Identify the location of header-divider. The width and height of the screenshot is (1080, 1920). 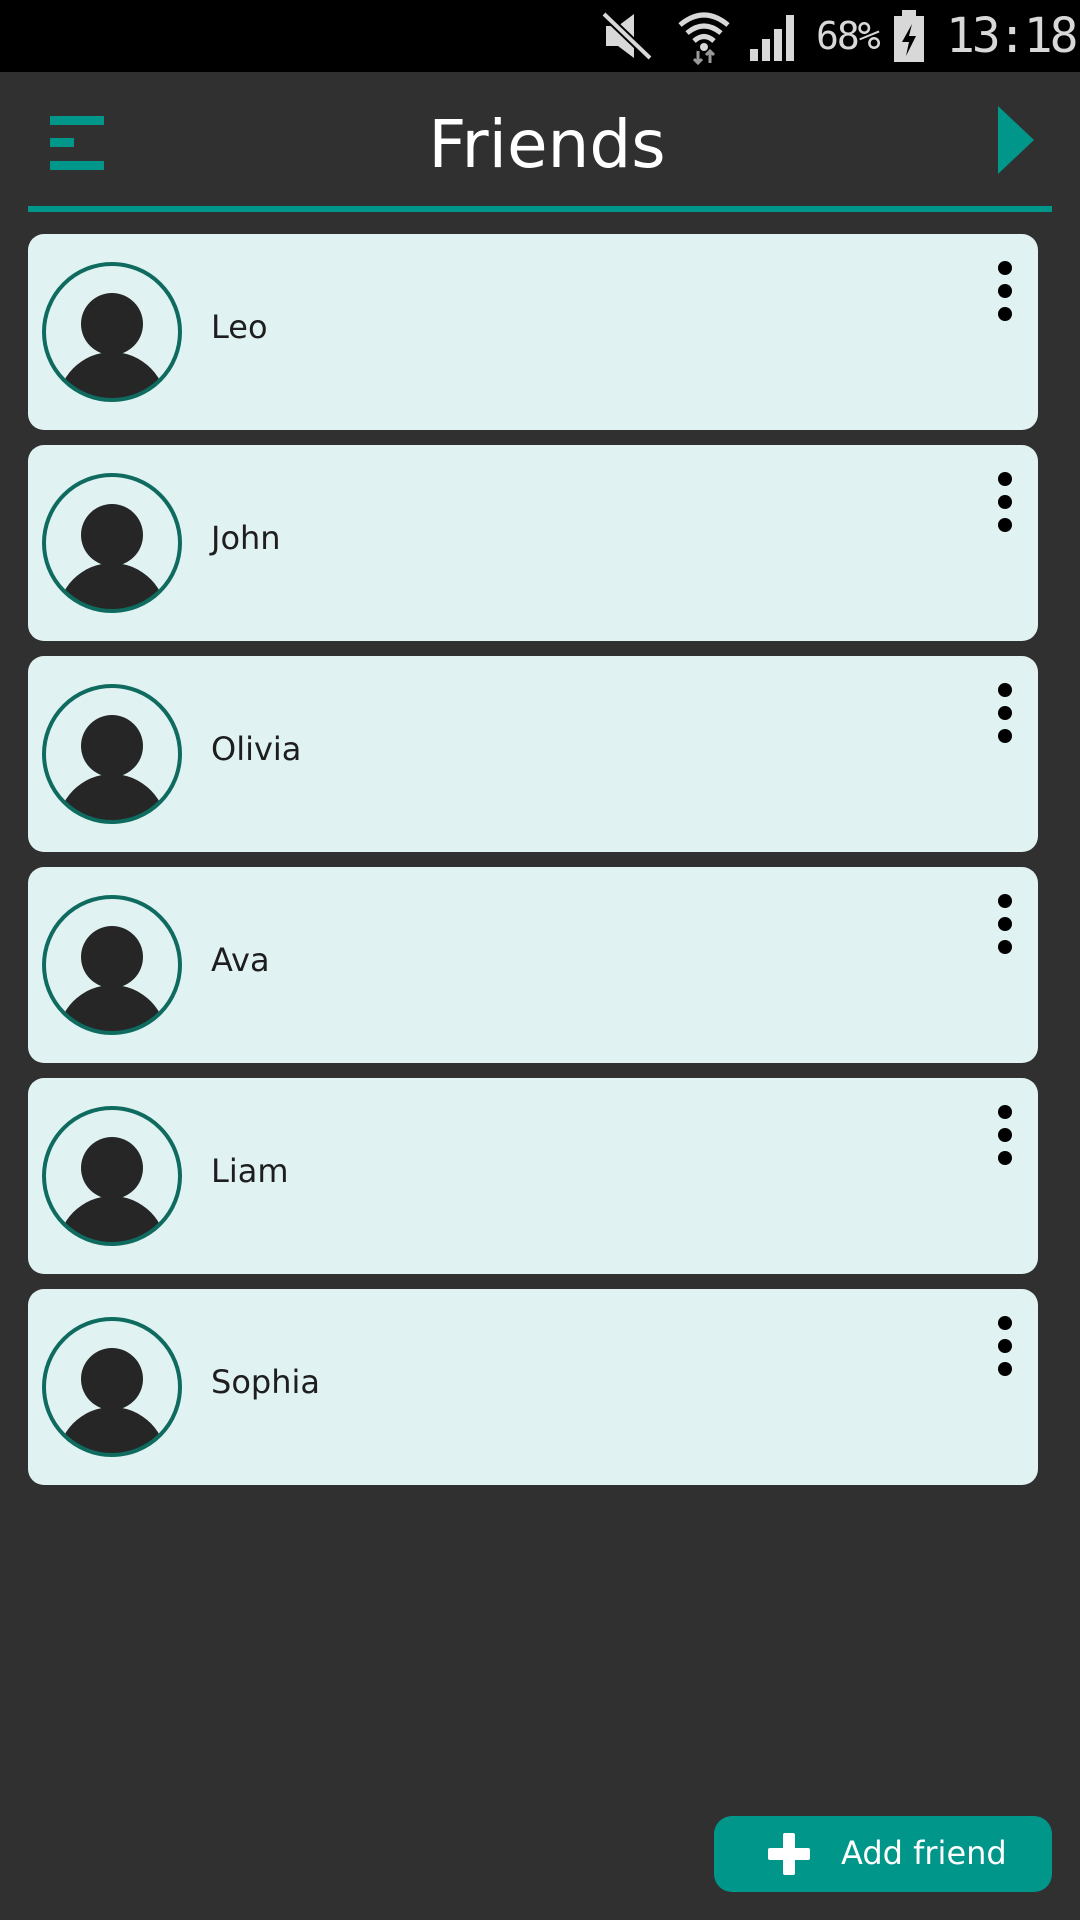
(540, 209).